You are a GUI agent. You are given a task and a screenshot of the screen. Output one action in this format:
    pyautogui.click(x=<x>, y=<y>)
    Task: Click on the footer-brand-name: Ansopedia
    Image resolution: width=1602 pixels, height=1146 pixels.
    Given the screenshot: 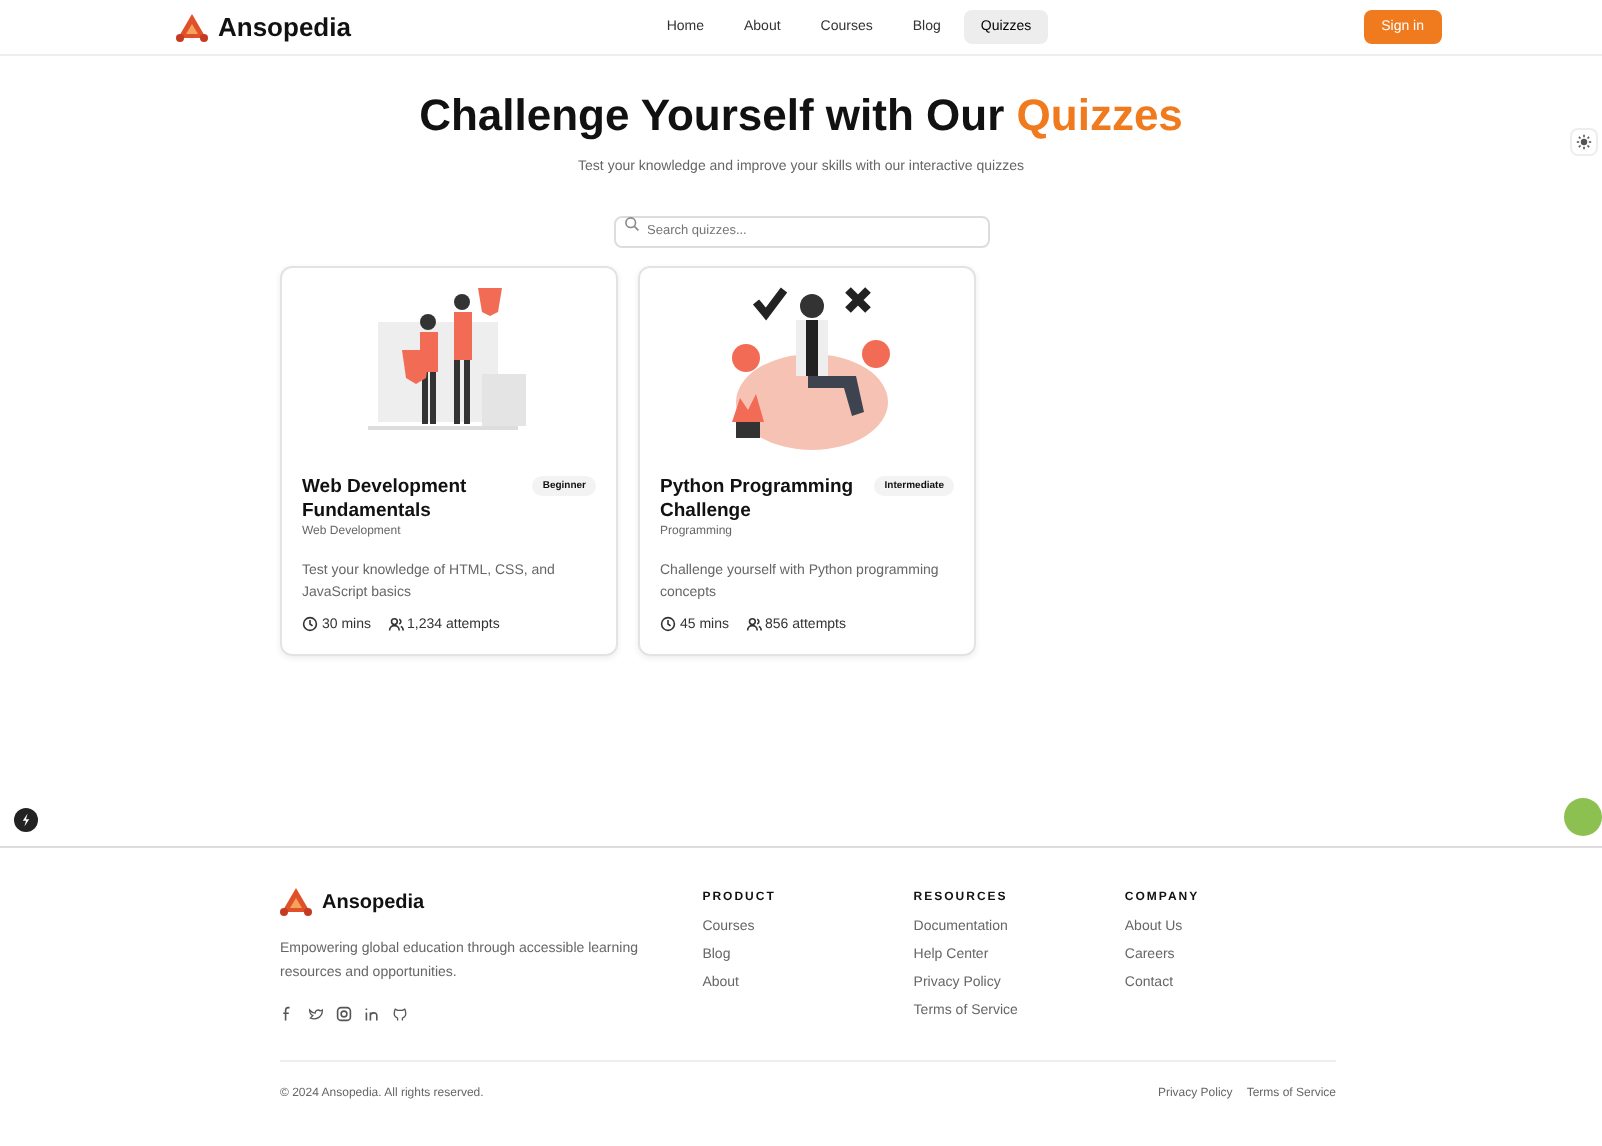 What is the action you would take?
    pyautogui.click(x=373, y=902)
    